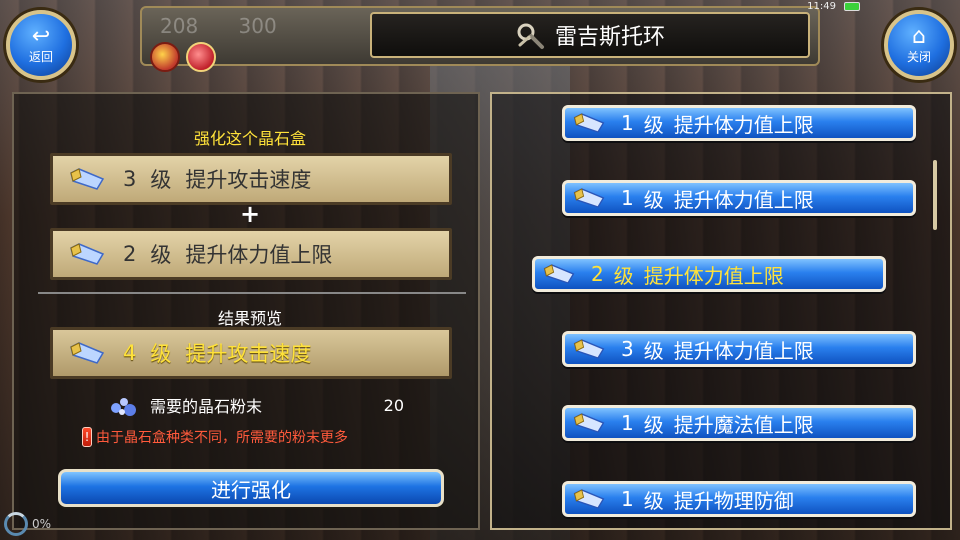  What do you see at coordinates (249, 318) in the screenshot?
I see `preview-title: 结果预览` at bounding box center [249, 318].